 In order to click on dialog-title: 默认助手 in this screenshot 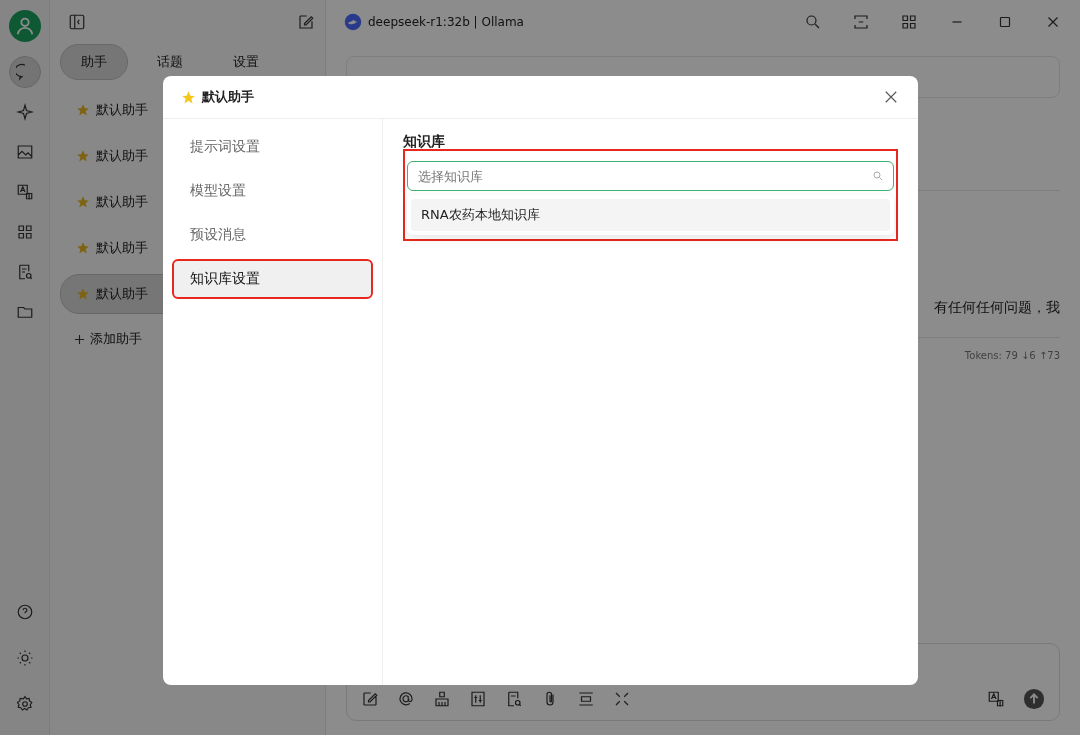, I will do `click(228, 97)`.